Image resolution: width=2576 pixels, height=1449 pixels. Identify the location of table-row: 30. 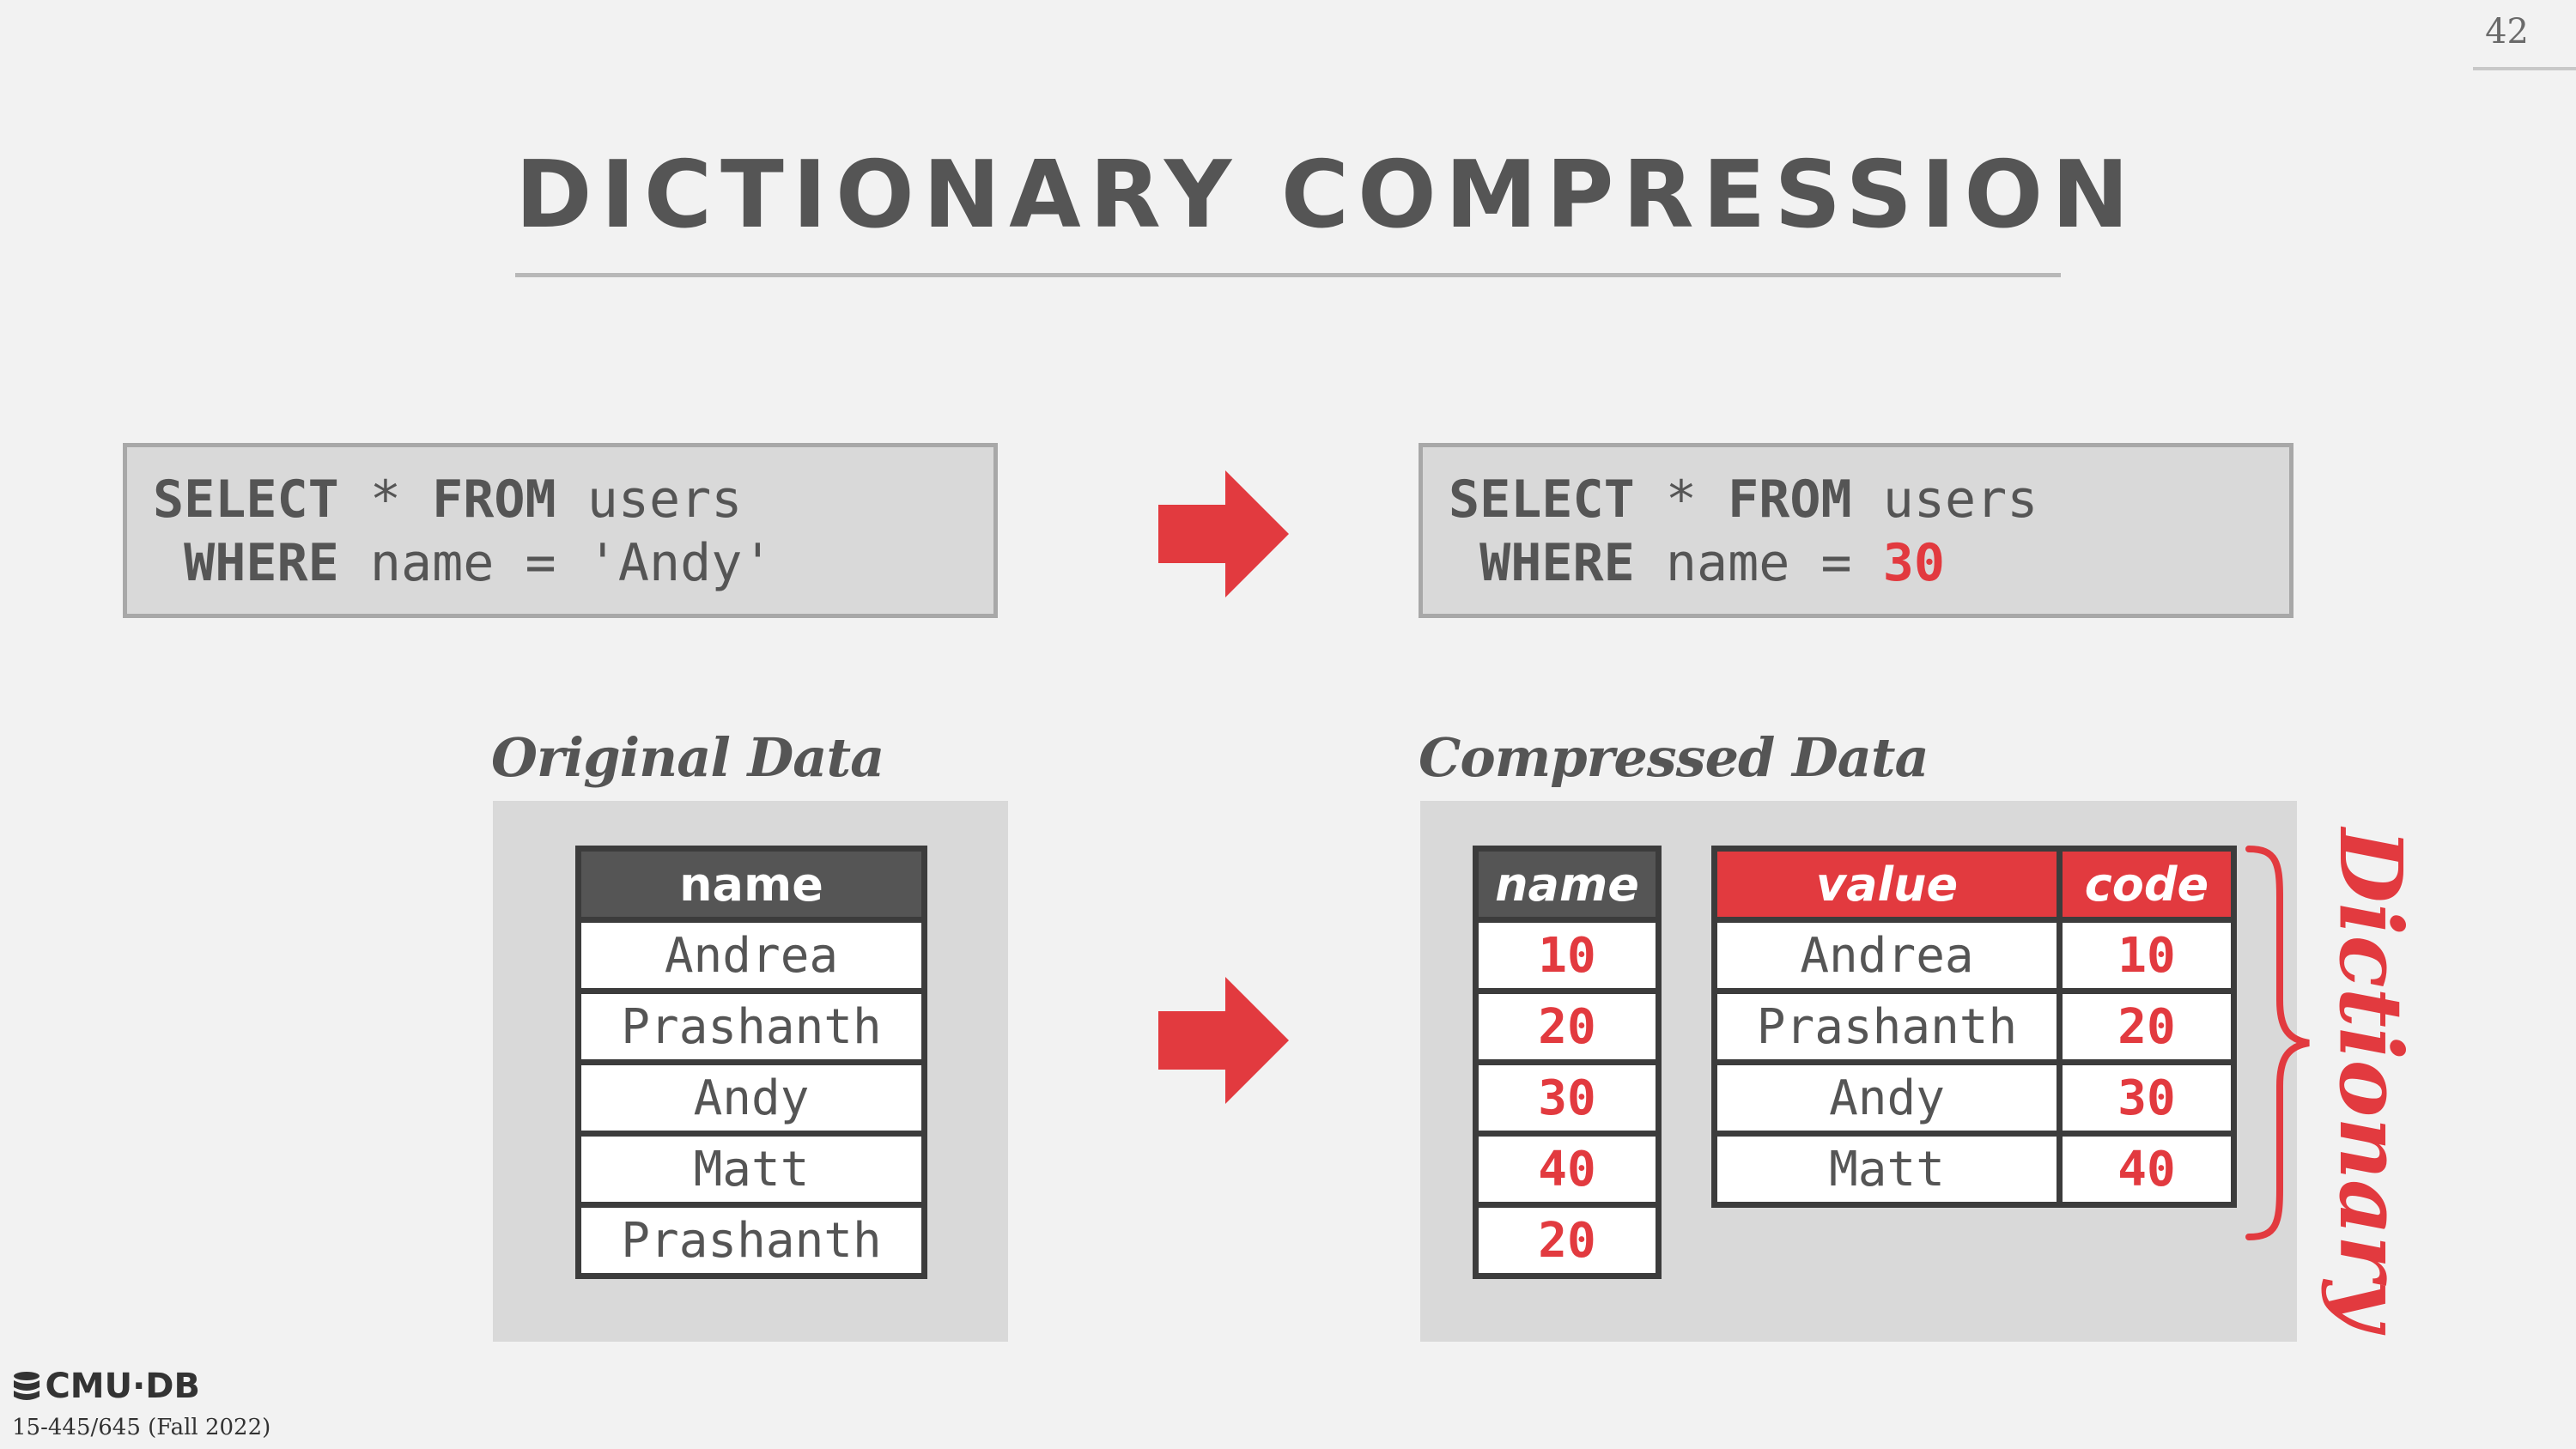
(1568, 1098).